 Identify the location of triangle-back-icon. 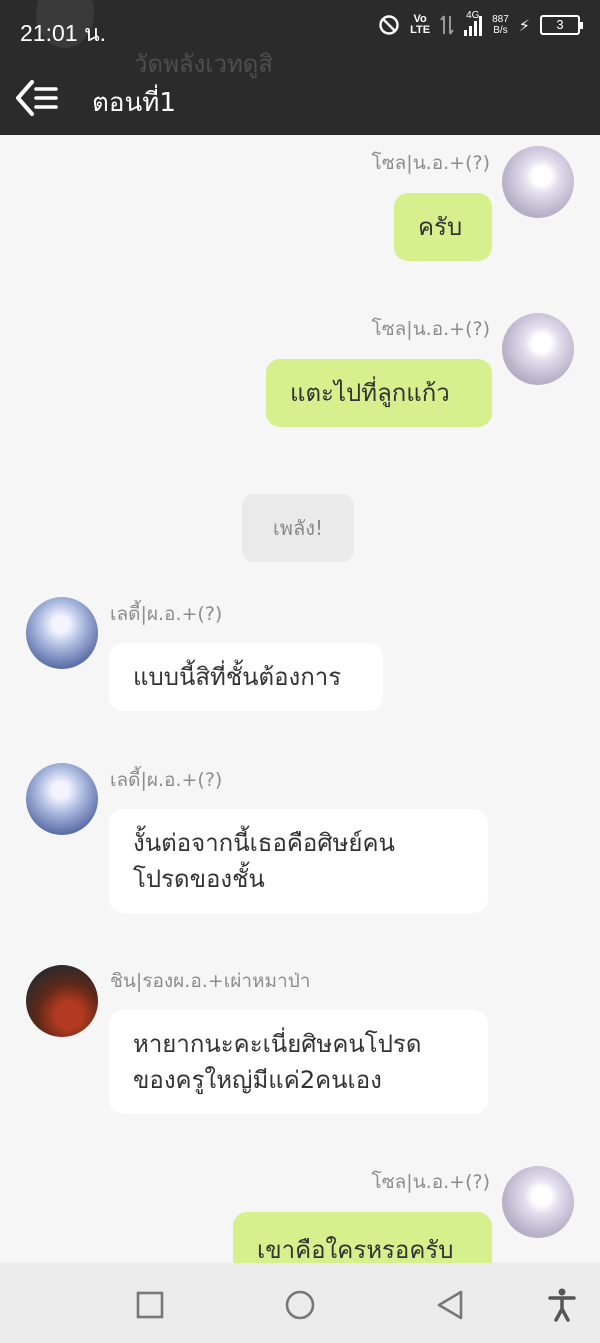
(450, 1305).